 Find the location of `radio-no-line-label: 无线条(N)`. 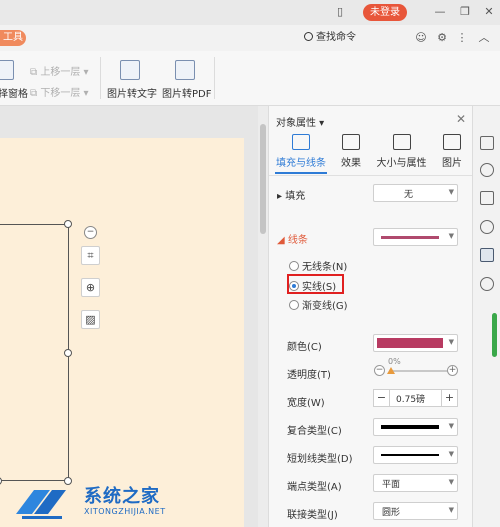

radio-no-line-label: 无线条(N) is located at coordinates (325, 267).